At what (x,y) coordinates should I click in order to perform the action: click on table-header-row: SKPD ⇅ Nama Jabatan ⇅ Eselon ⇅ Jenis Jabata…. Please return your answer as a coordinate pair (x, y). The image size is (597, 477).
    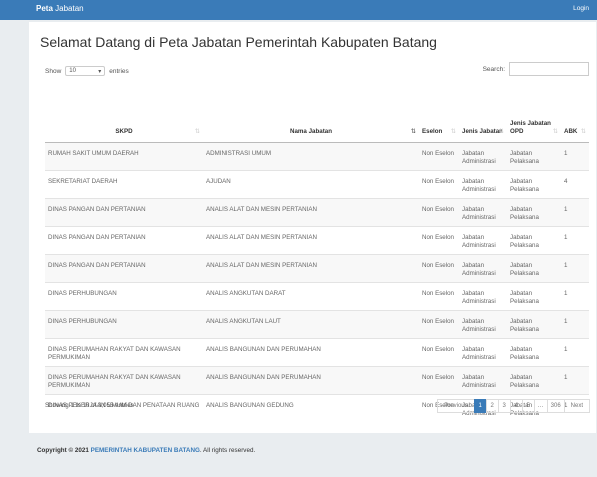
    Looking at the image, I should click on (317, 112).